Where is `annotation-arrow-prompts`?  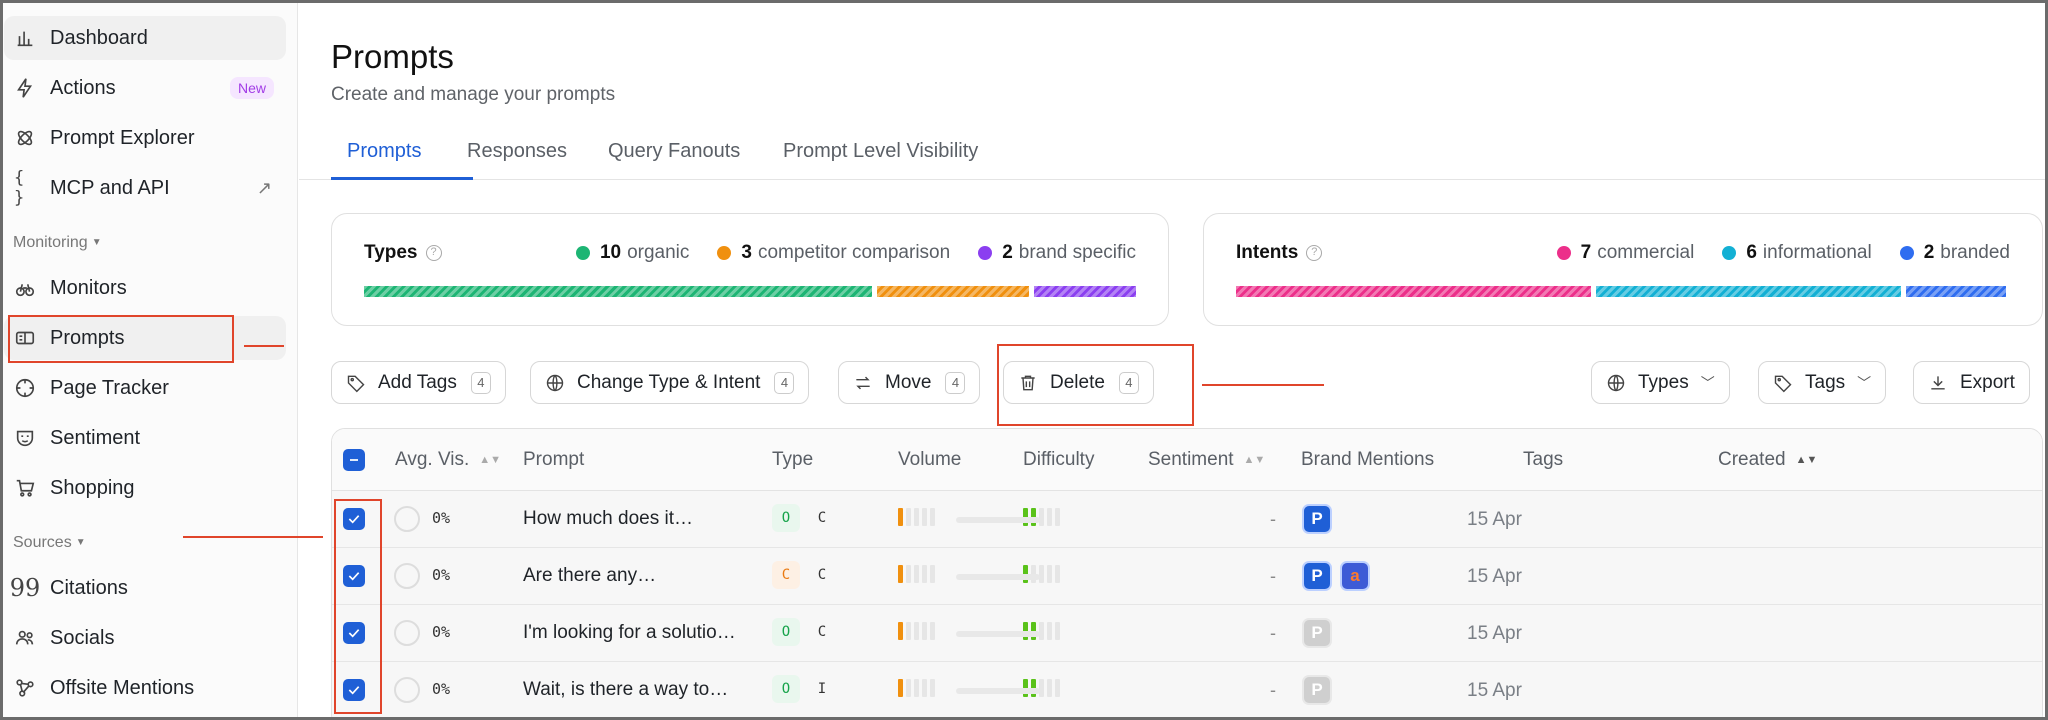 annotation-arrow-prompts is located at coordinates (264, 346).